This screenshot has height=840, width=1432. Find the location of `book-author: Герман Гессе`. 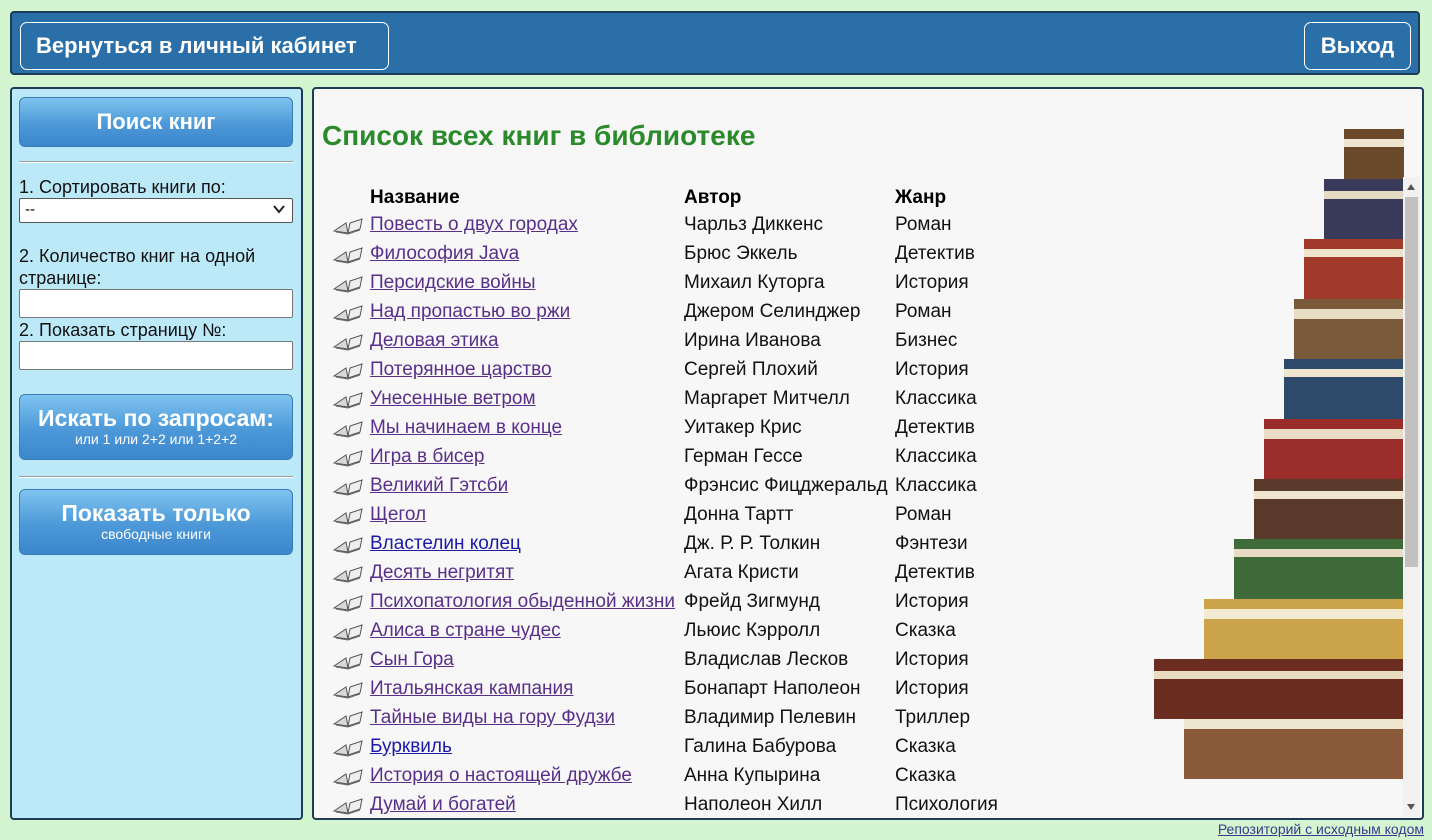

book-author: Герман Гессе is located at coordinates (743, 456).